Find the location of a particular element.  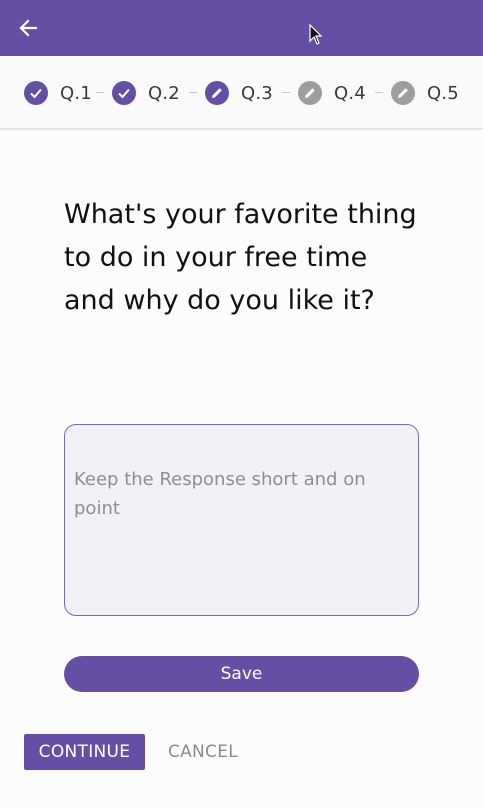

question-stepper: Q.1 Q.2 Q.3 Q.4 Q.5 is located at coordinates (241, 92).